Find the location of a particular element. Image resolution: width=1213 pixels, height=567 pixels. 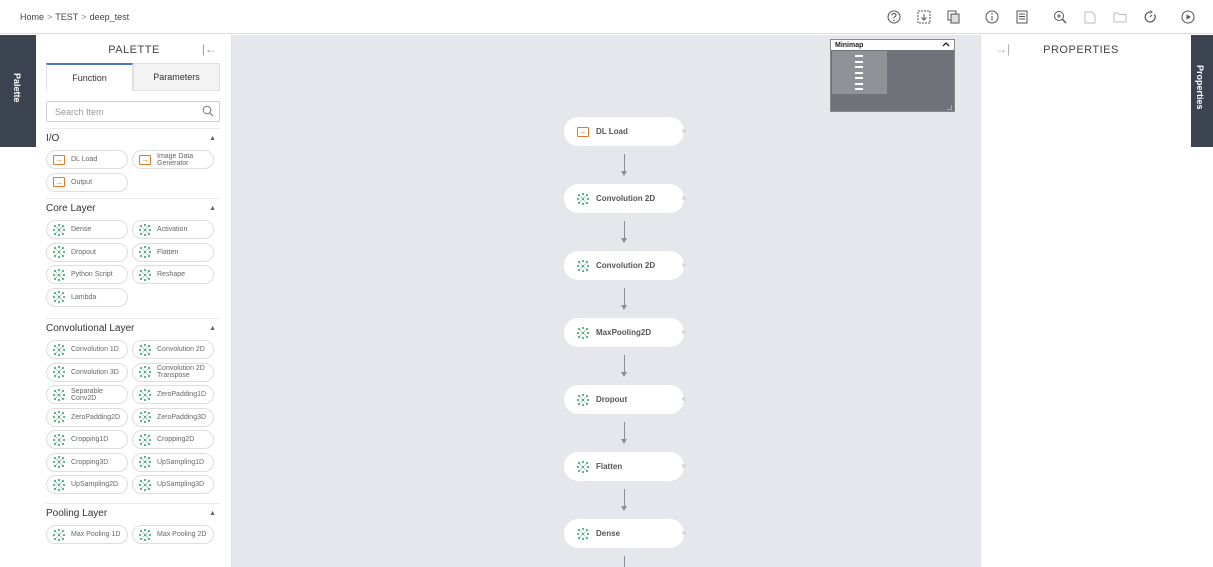

workflow-node-dl-load: → DL Load is located at coordinates (625, 131).